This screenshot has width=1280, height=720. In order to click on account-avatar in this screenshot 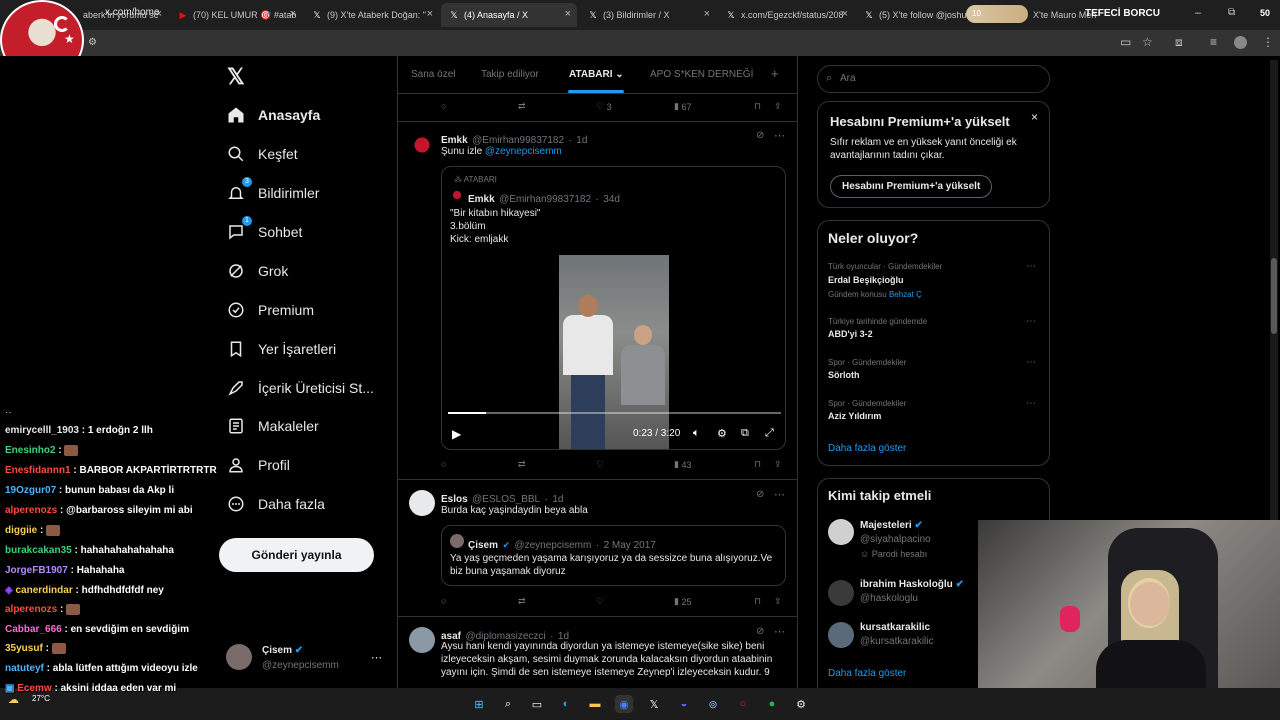, I will do `click(239, 657)`.